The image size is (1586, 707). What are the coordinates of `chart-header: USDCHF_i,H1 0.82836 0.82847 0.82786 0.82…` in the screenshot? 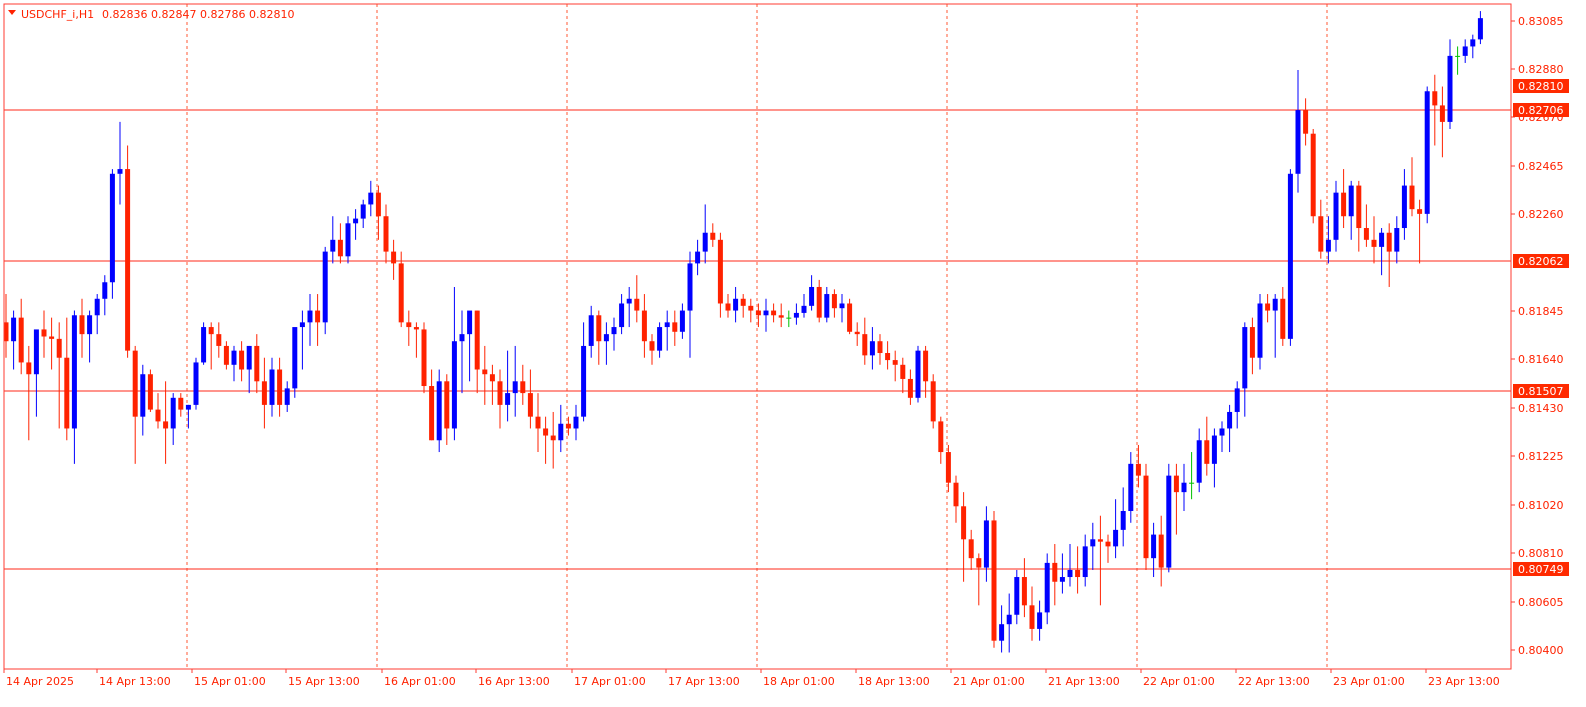 It's located at (151, 14).